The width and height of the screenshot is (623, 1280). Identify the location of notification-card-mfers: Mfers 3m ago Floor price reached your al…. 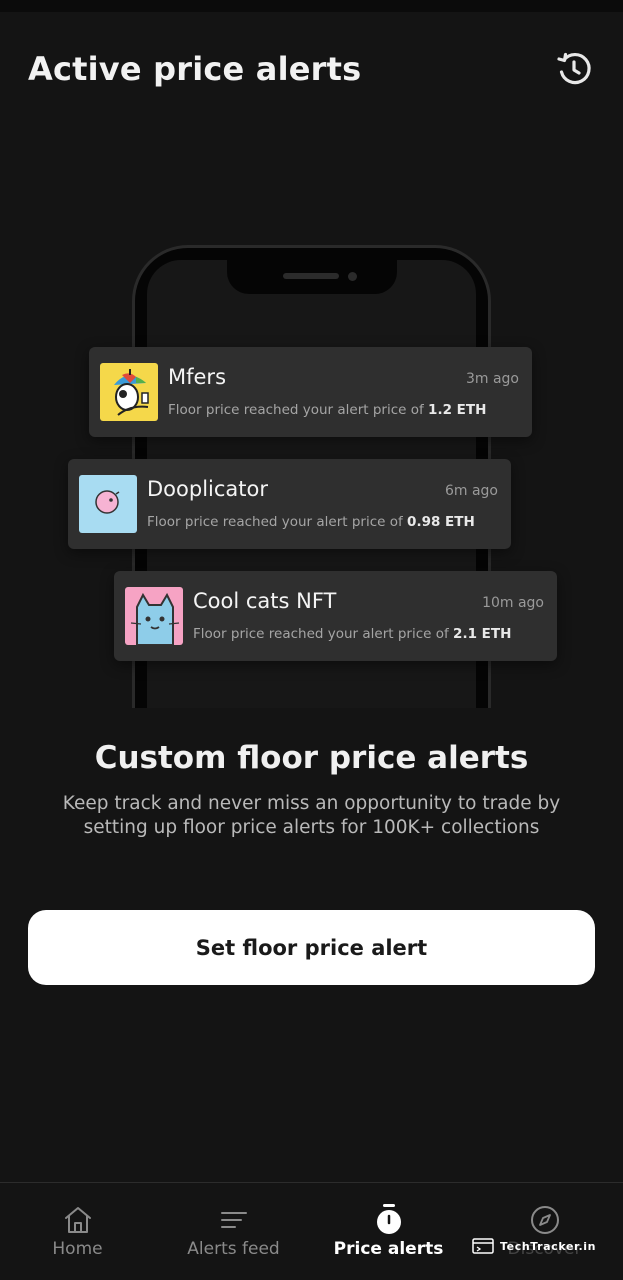
(310, 392).